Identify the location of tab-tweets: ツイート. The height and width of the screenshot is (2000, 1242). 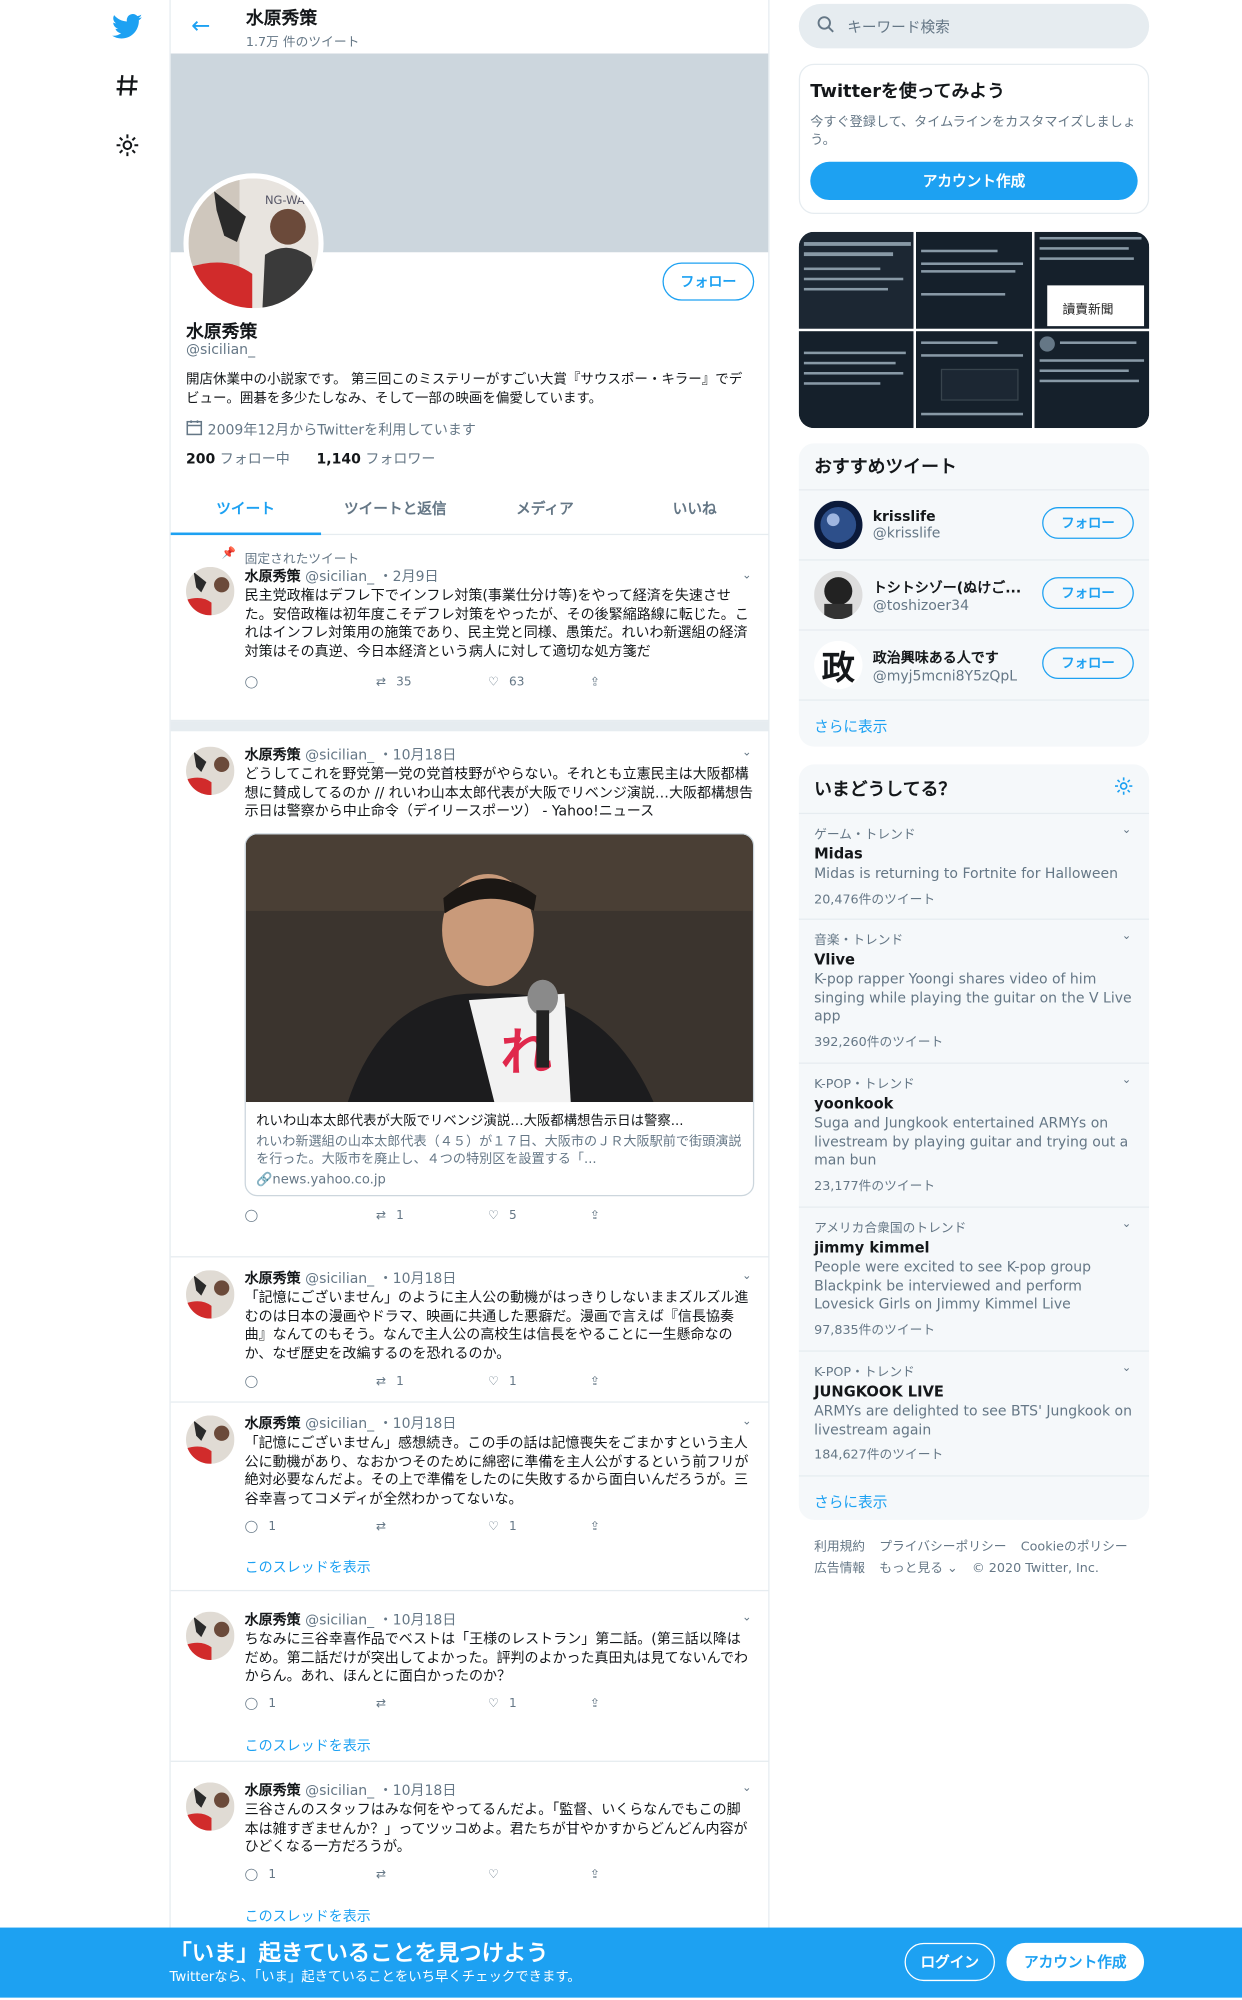
(245, 509).